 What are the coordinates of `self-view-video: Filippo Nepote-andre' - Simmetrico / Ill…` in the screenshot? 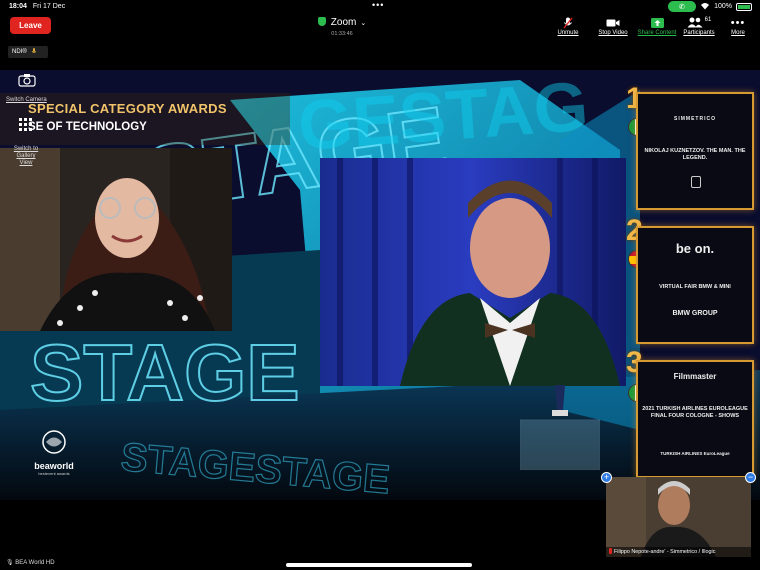 It's located at (678, 517).